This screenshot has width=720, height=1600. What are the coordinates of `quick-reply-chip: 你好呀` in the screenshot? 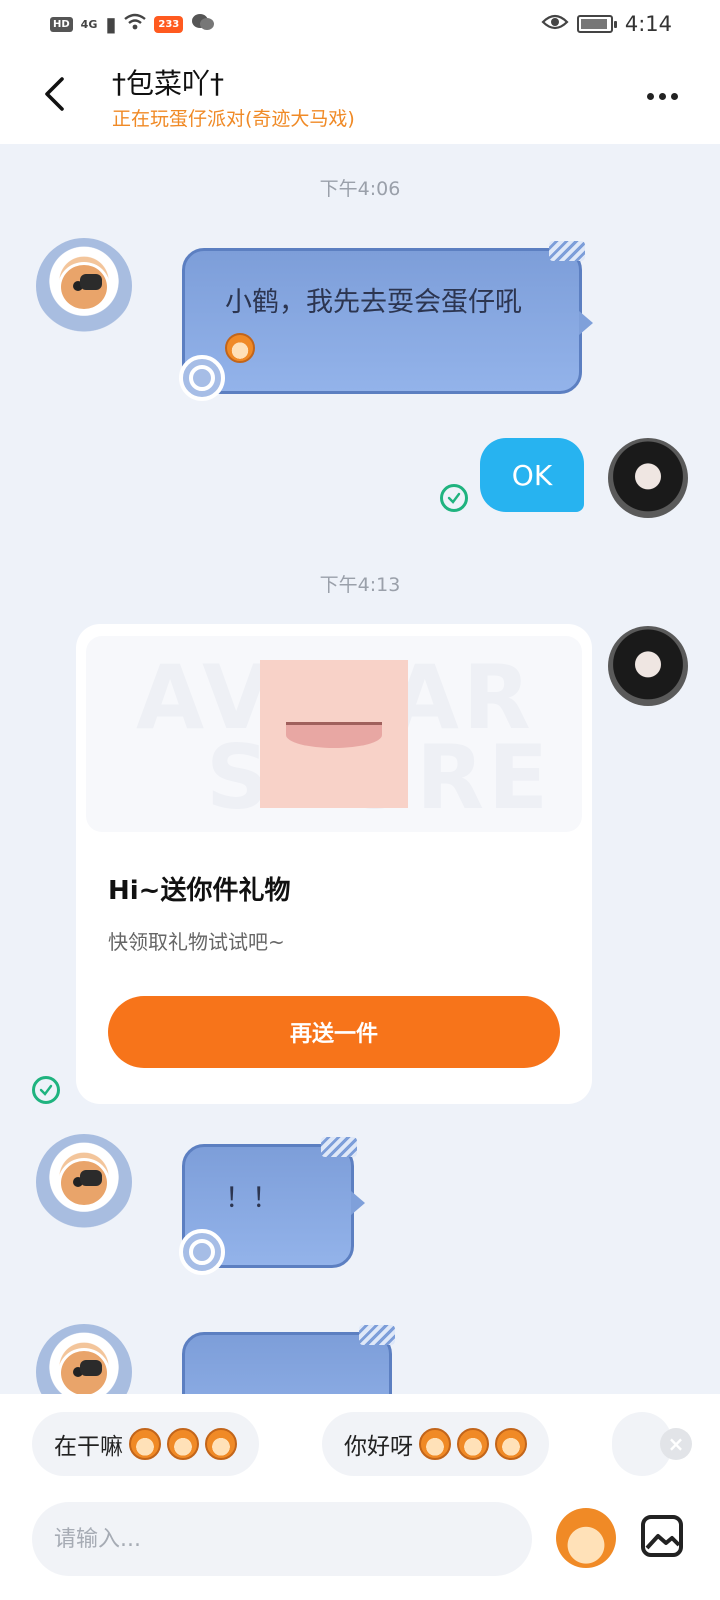 It's located at (435, 1444).